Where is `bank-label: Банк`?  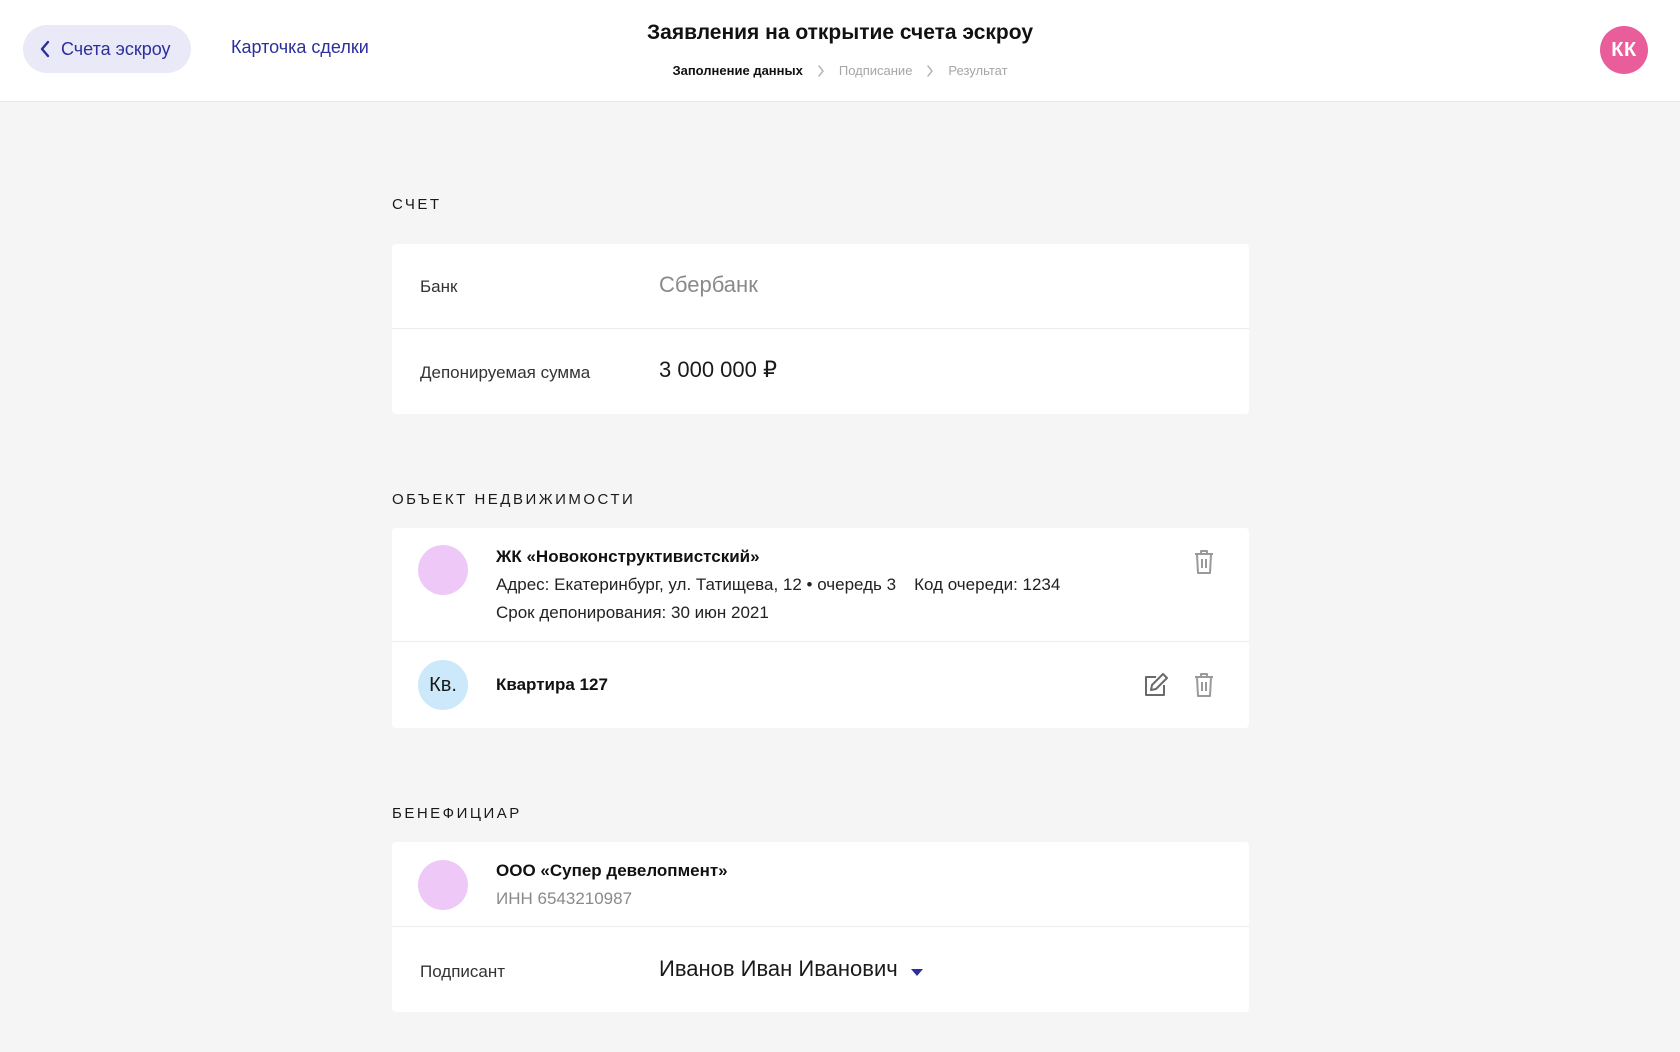
bank-label: Банк is located at coordinates (439, 286).